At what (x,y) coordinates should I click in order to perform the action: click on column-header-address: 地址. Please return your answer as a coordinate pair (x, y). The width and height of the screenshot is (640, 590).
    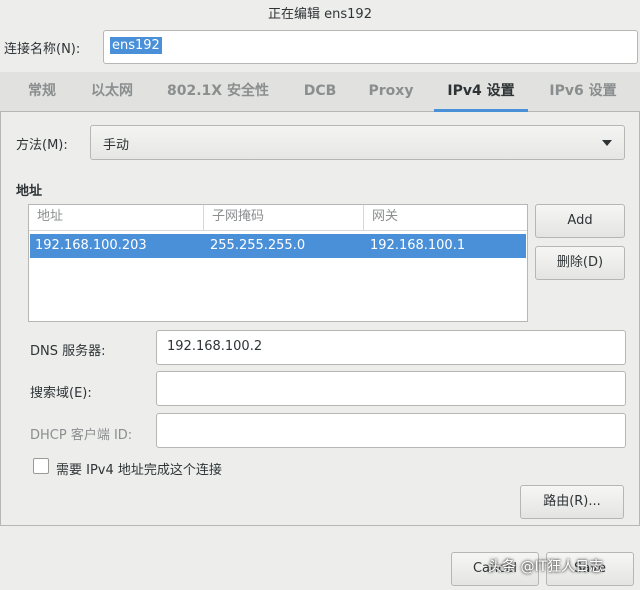
    Looking at the image, I should click on (116, 218).